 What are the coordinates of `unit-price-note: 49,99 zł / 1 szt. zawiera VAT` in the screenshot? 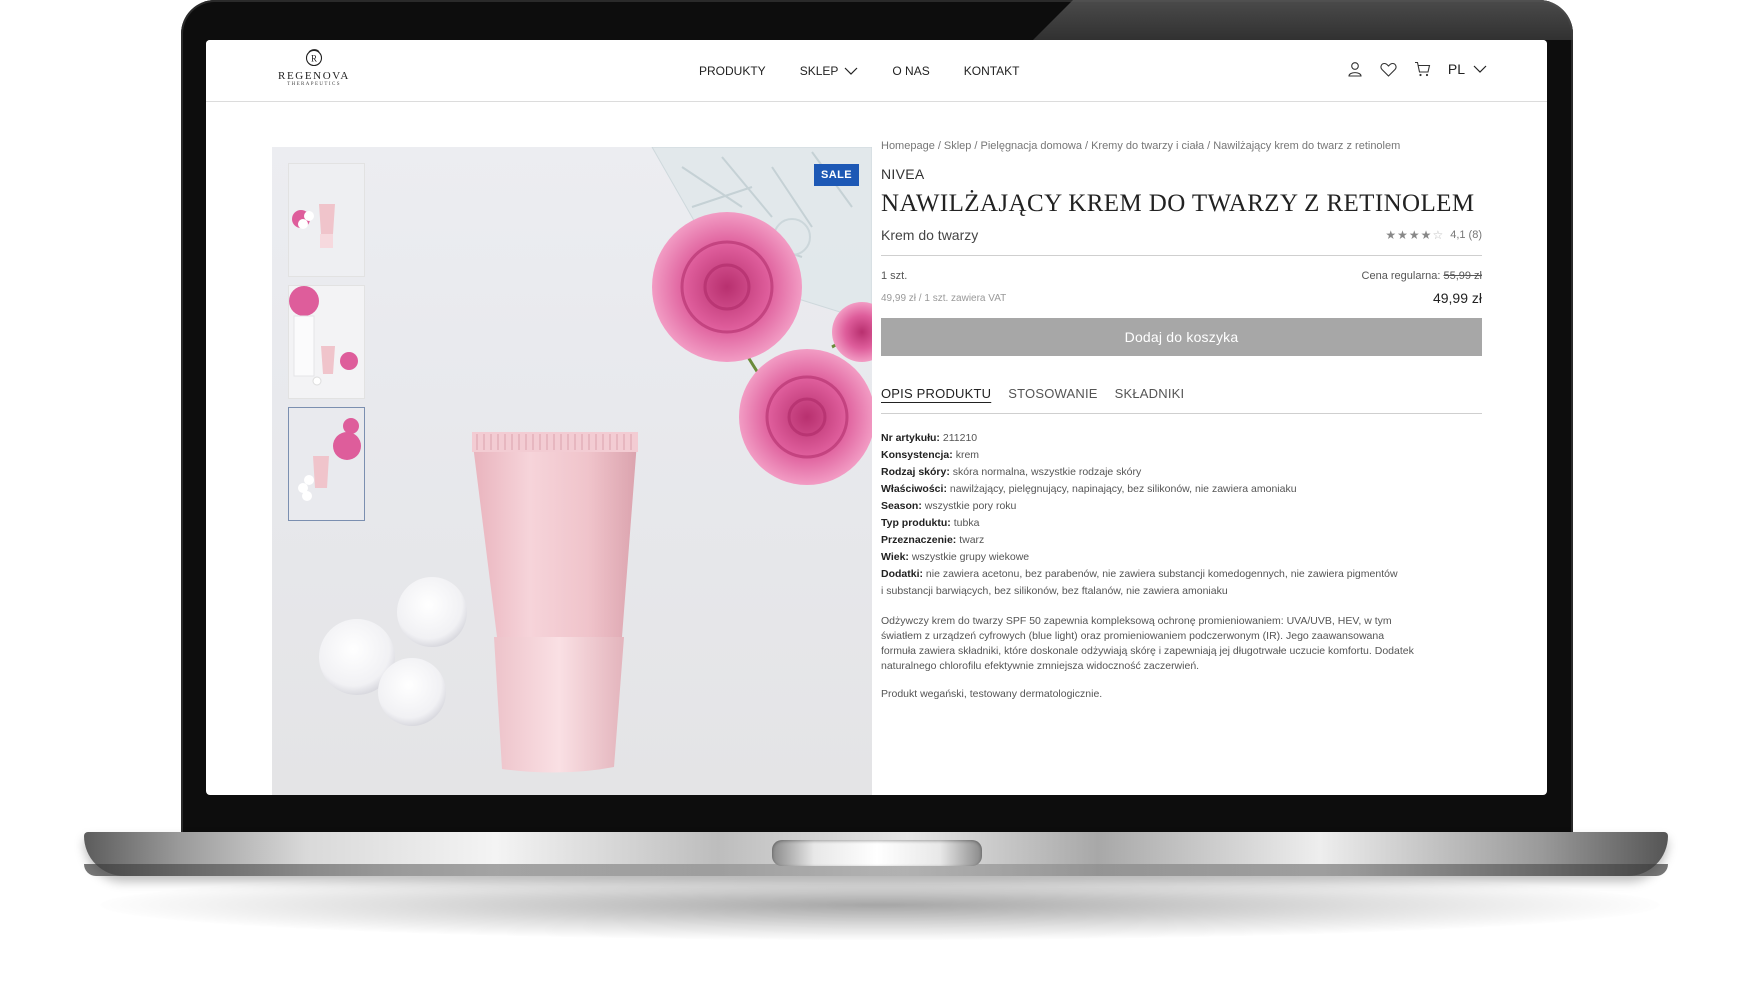 It's located at (944, 298).